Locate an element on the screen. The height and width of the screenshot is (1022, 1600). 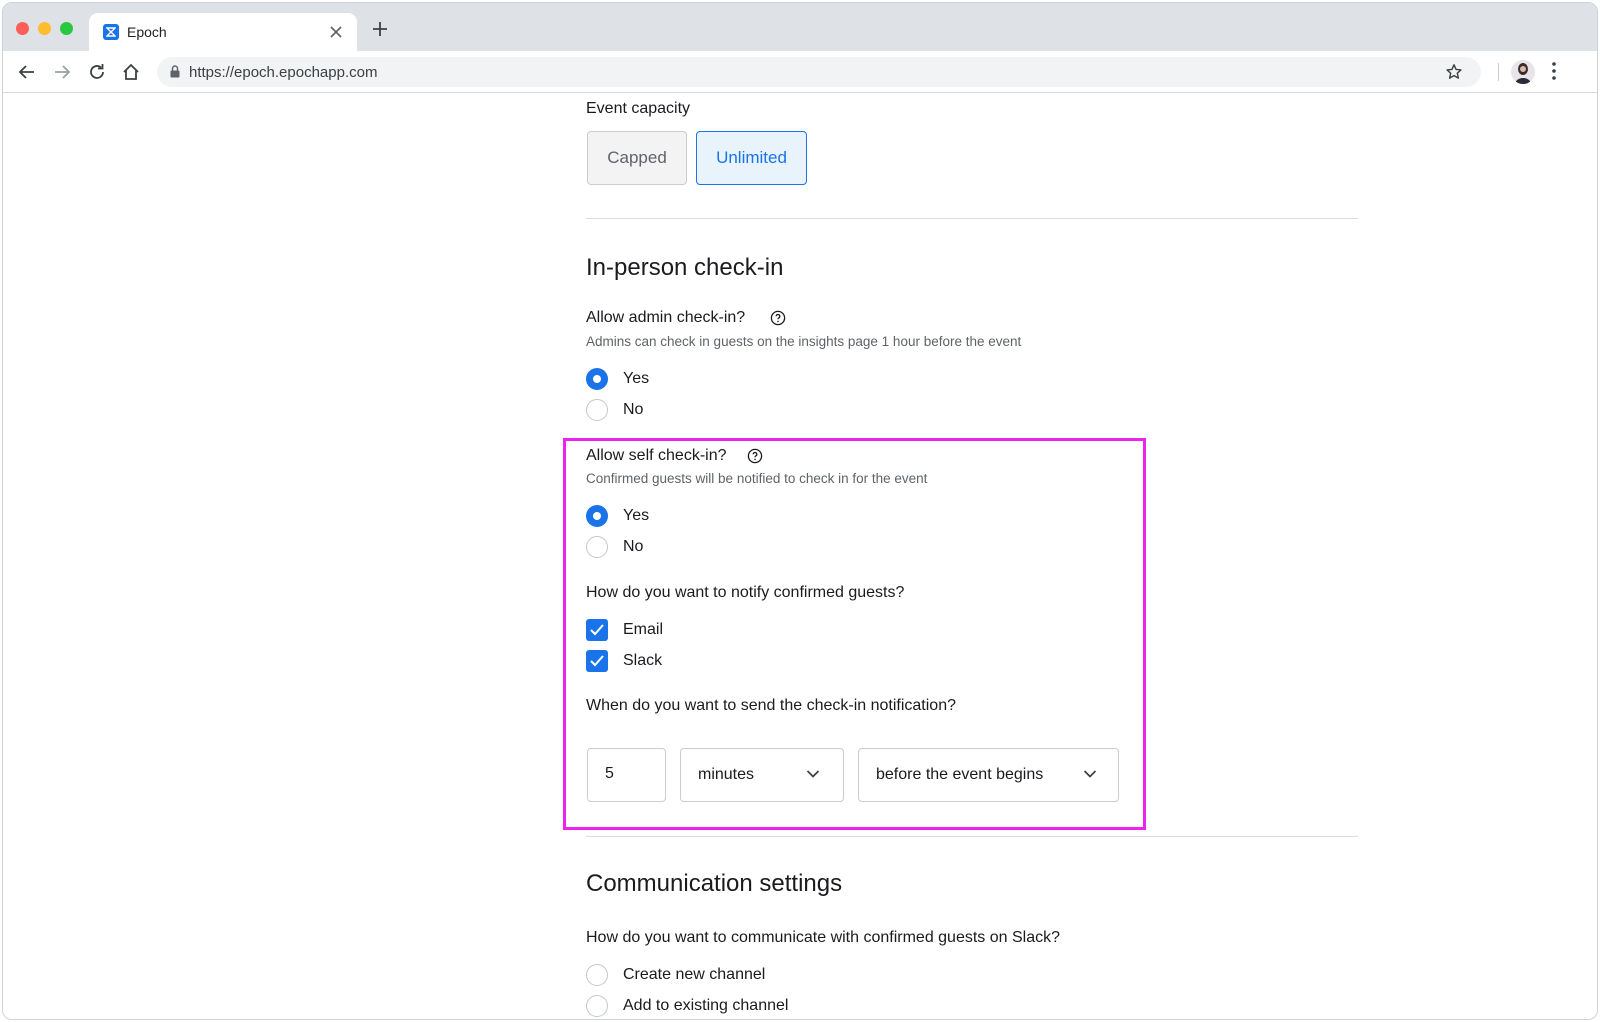
timing-relation-select: before the event begins is located at coordinates (988, 775).